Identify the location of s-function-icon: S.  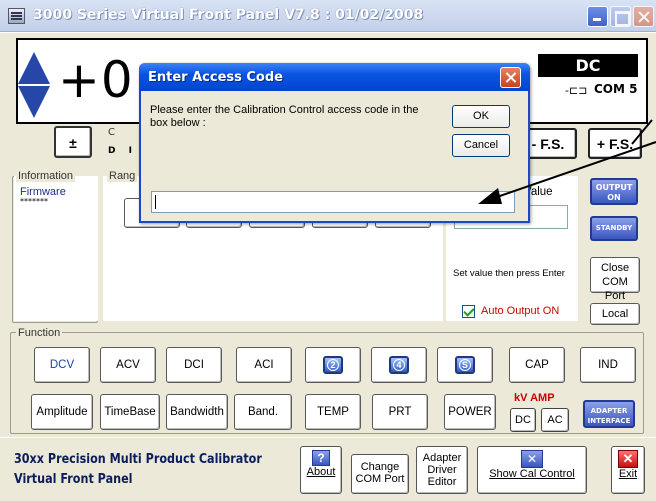
(465, 365).